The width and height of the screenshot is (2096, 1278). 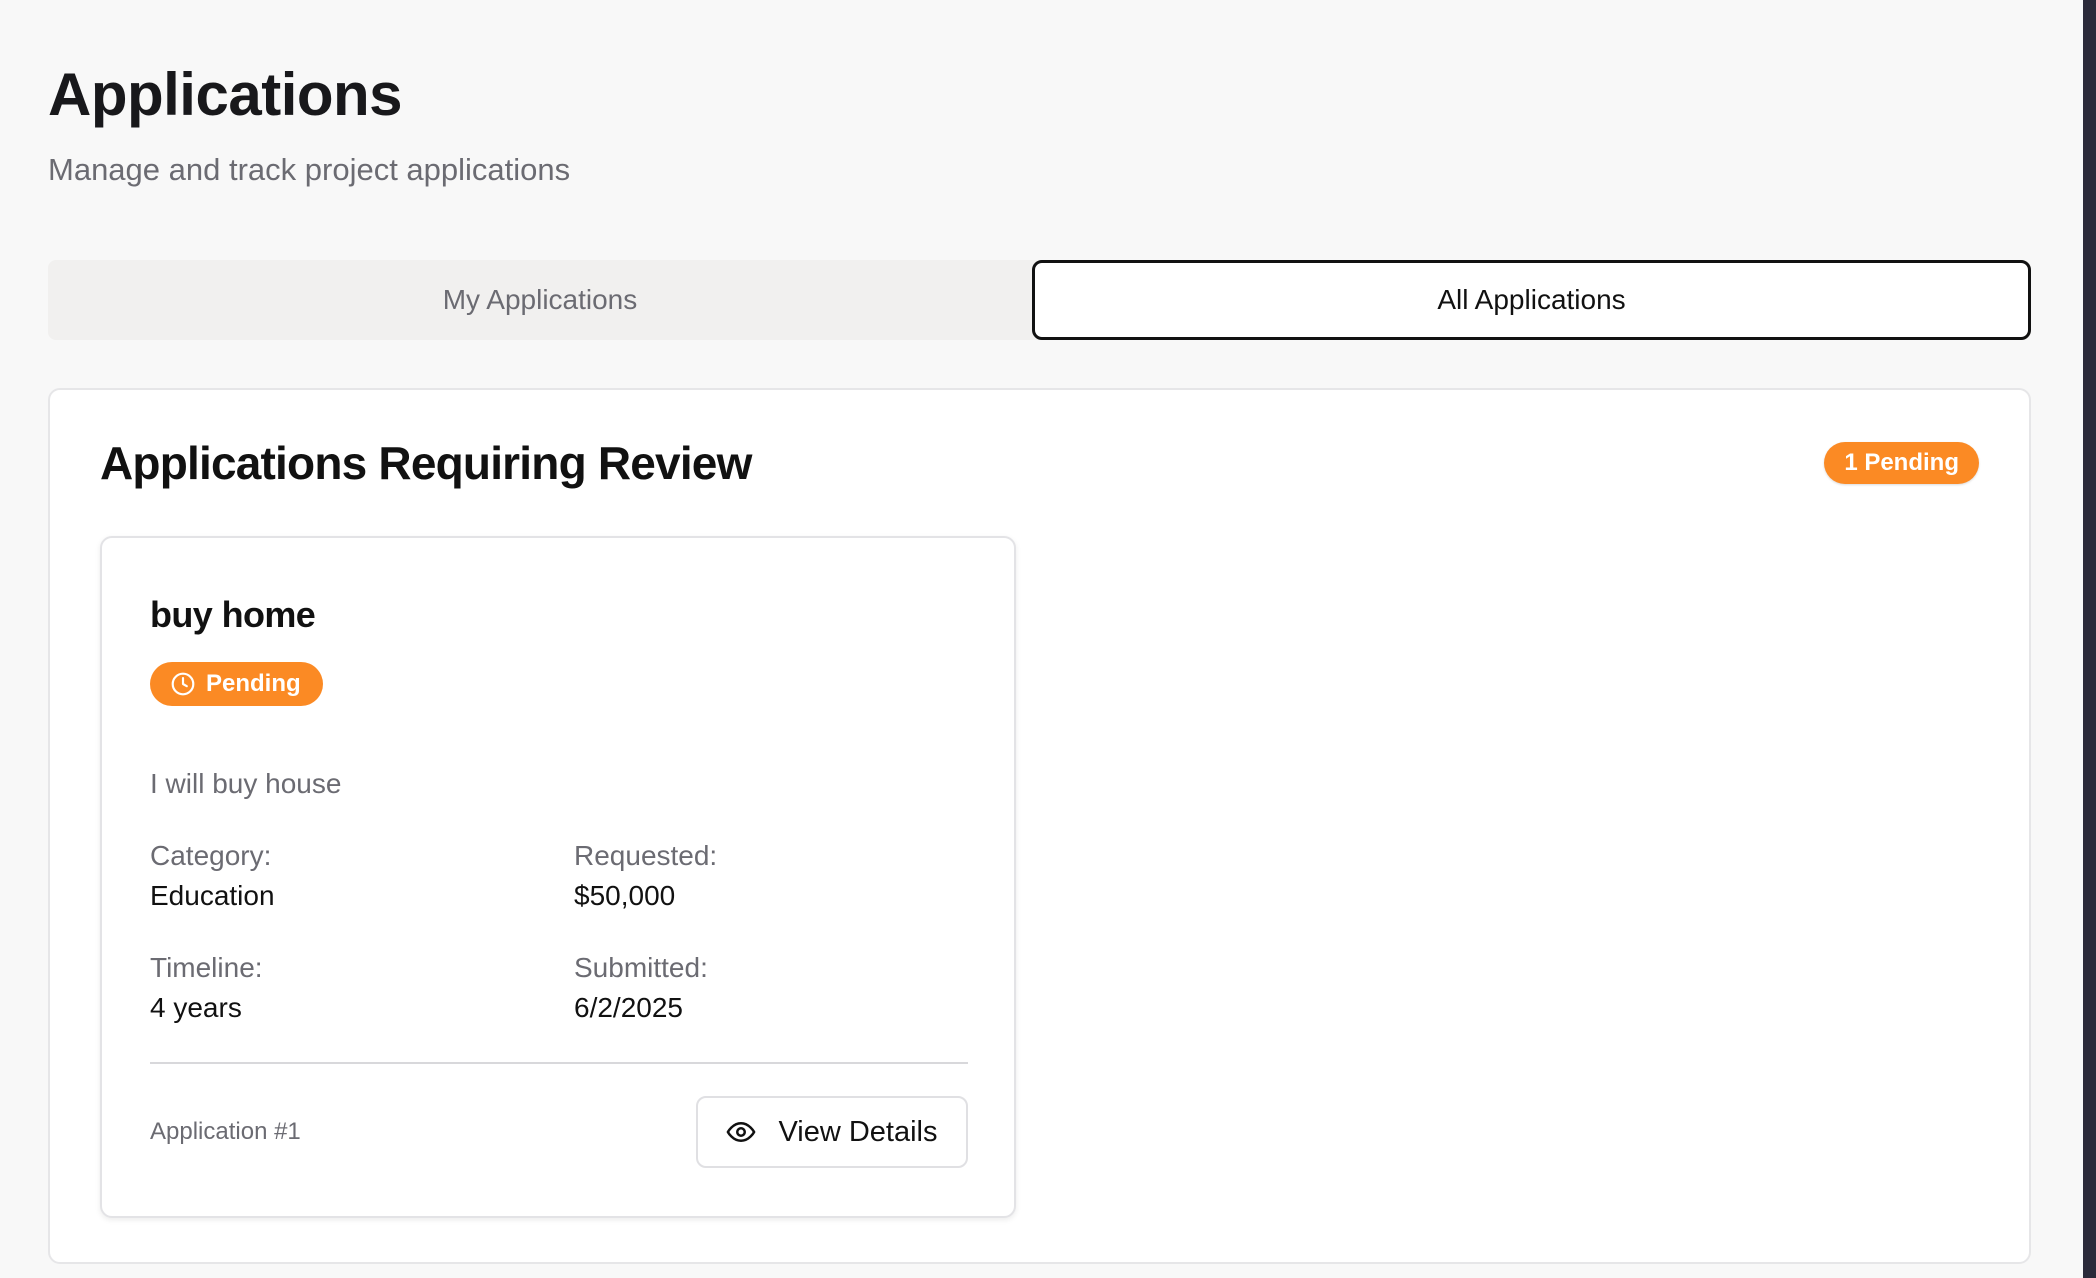 What do you see at coordinates (540, 300) in the screenshot?
I see `tab-my-applications: My Applications` at bounding box center [540, 300].